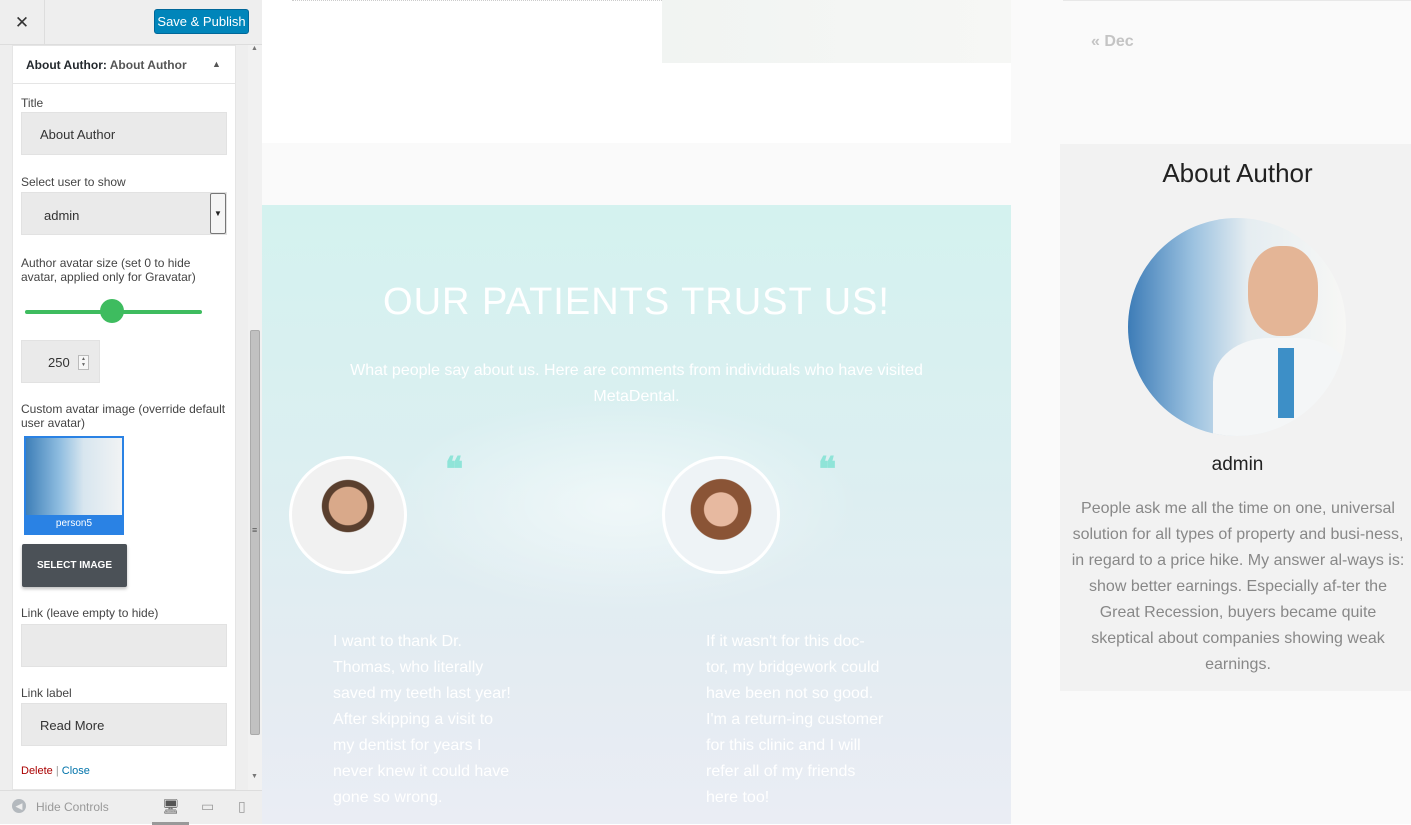  Describe the element at coordinates (216, 64) in the screenshot. I see `collapse-arrow-icon: ▲` at that location.